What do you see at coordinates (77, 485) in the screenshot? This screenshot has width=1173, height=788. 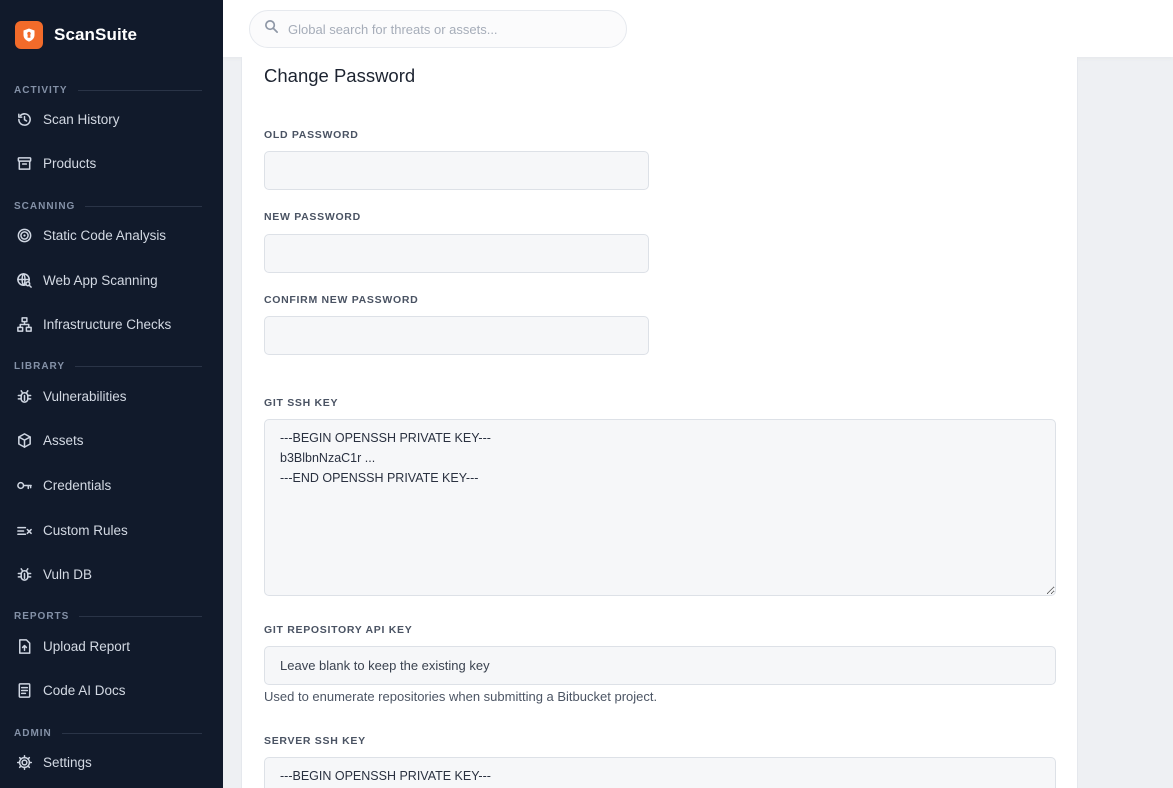 I see `sidebar-item-label: Credentials` at bounding box center [77, 485].